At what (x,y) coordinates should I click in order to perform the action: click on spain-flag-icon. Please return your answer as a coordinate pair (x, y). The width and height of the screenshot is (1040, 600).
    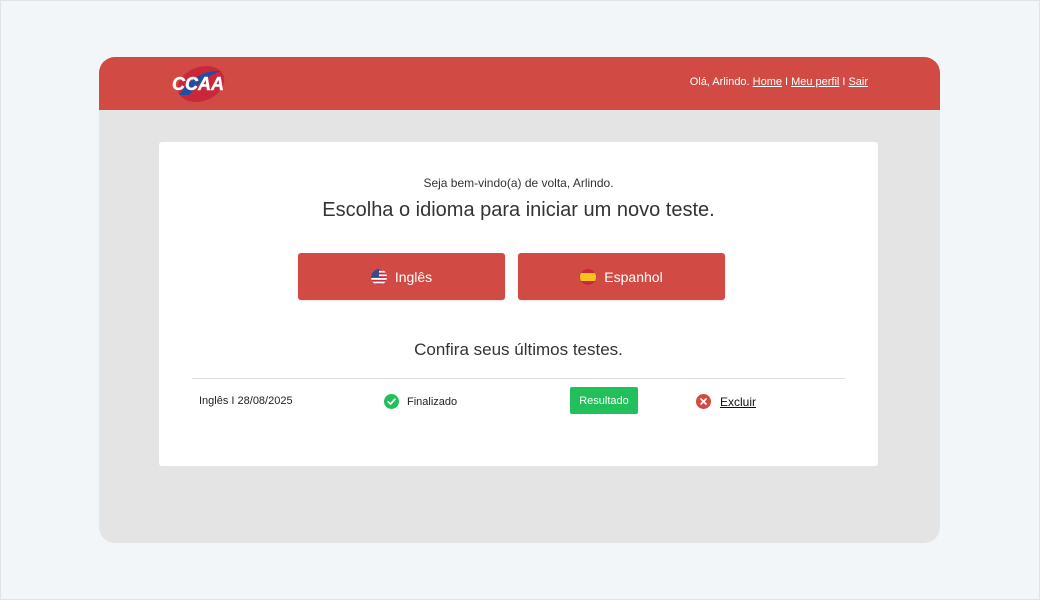
    Looking at the image, I should click on (588, 276).